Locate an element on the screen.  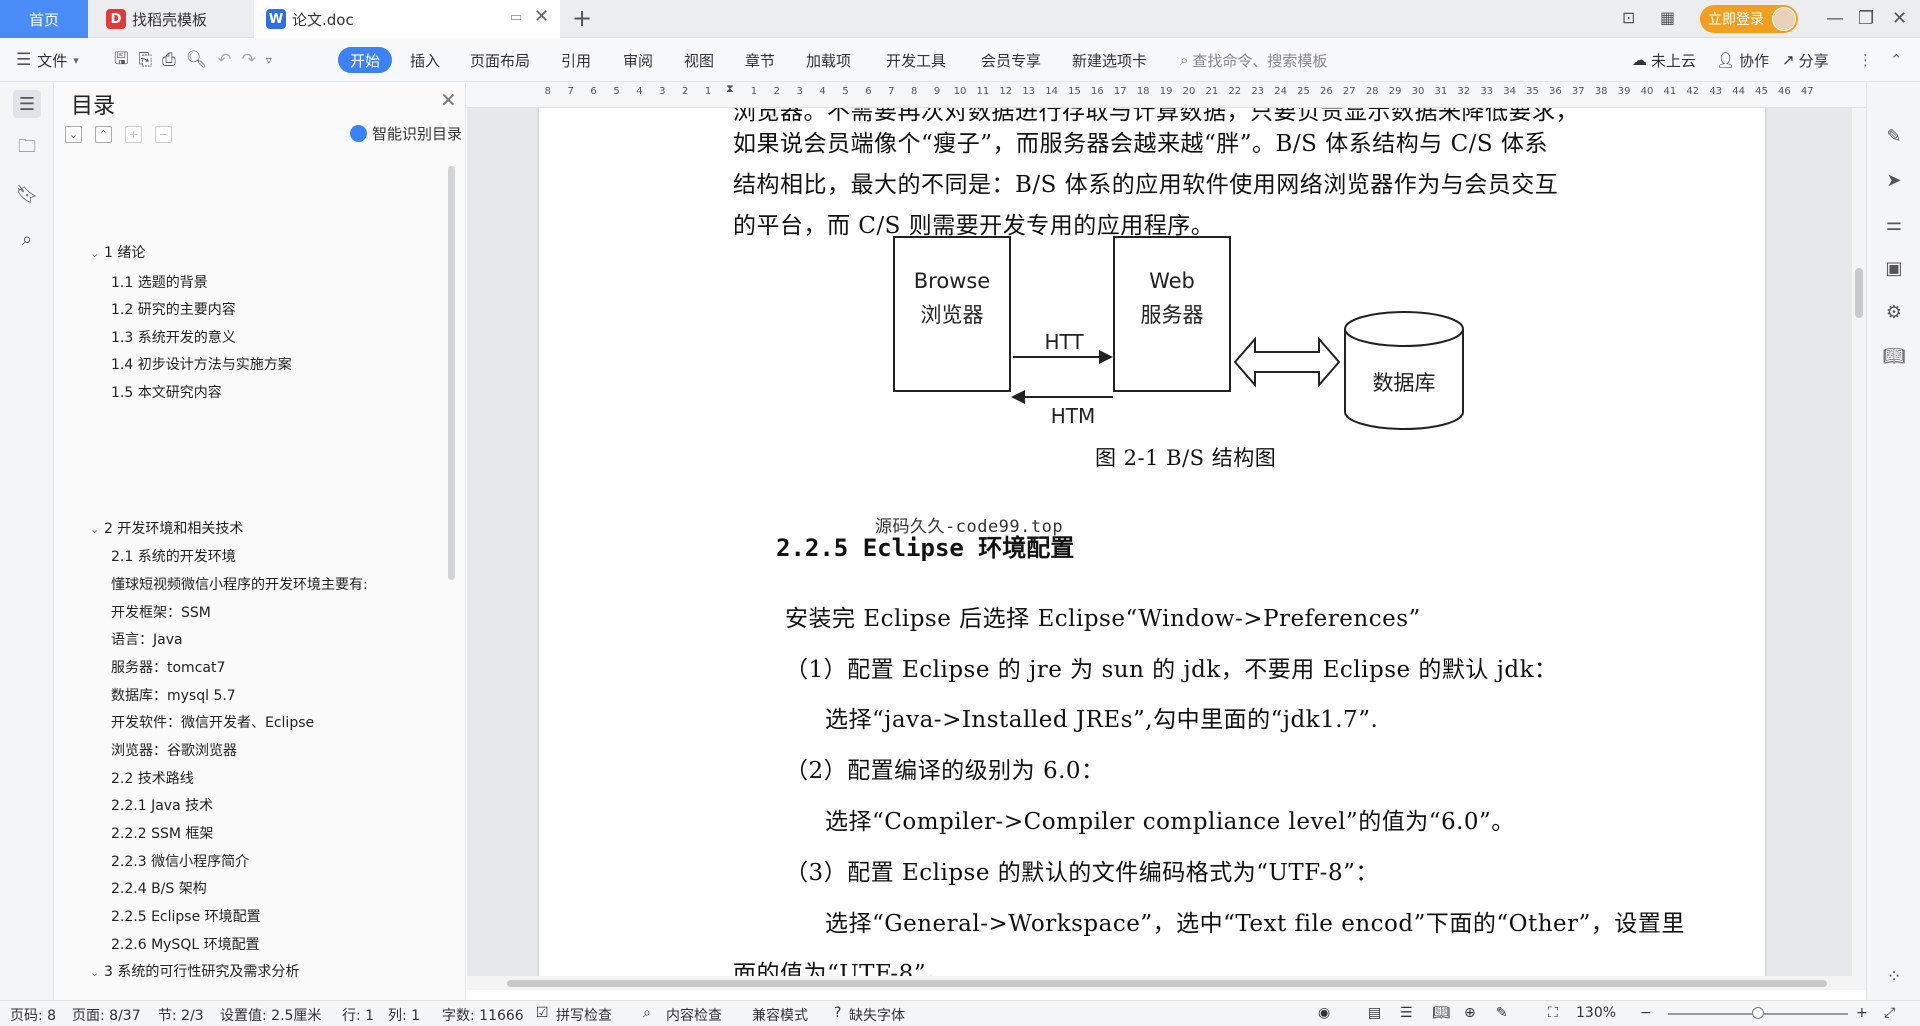
toc-item: 1.2 研究的主要内容 is located at coordinates (173, 309).